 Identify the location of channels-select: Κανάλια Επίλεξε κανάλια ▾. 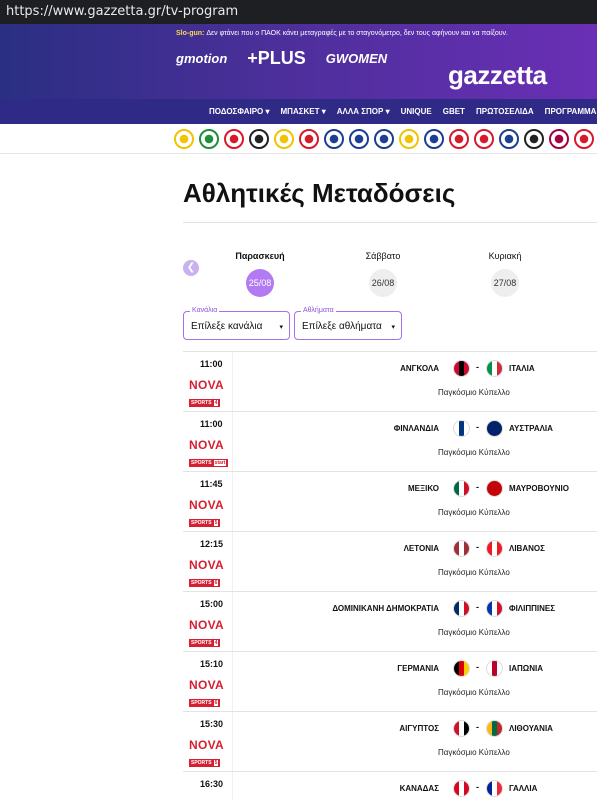
(236, 323).